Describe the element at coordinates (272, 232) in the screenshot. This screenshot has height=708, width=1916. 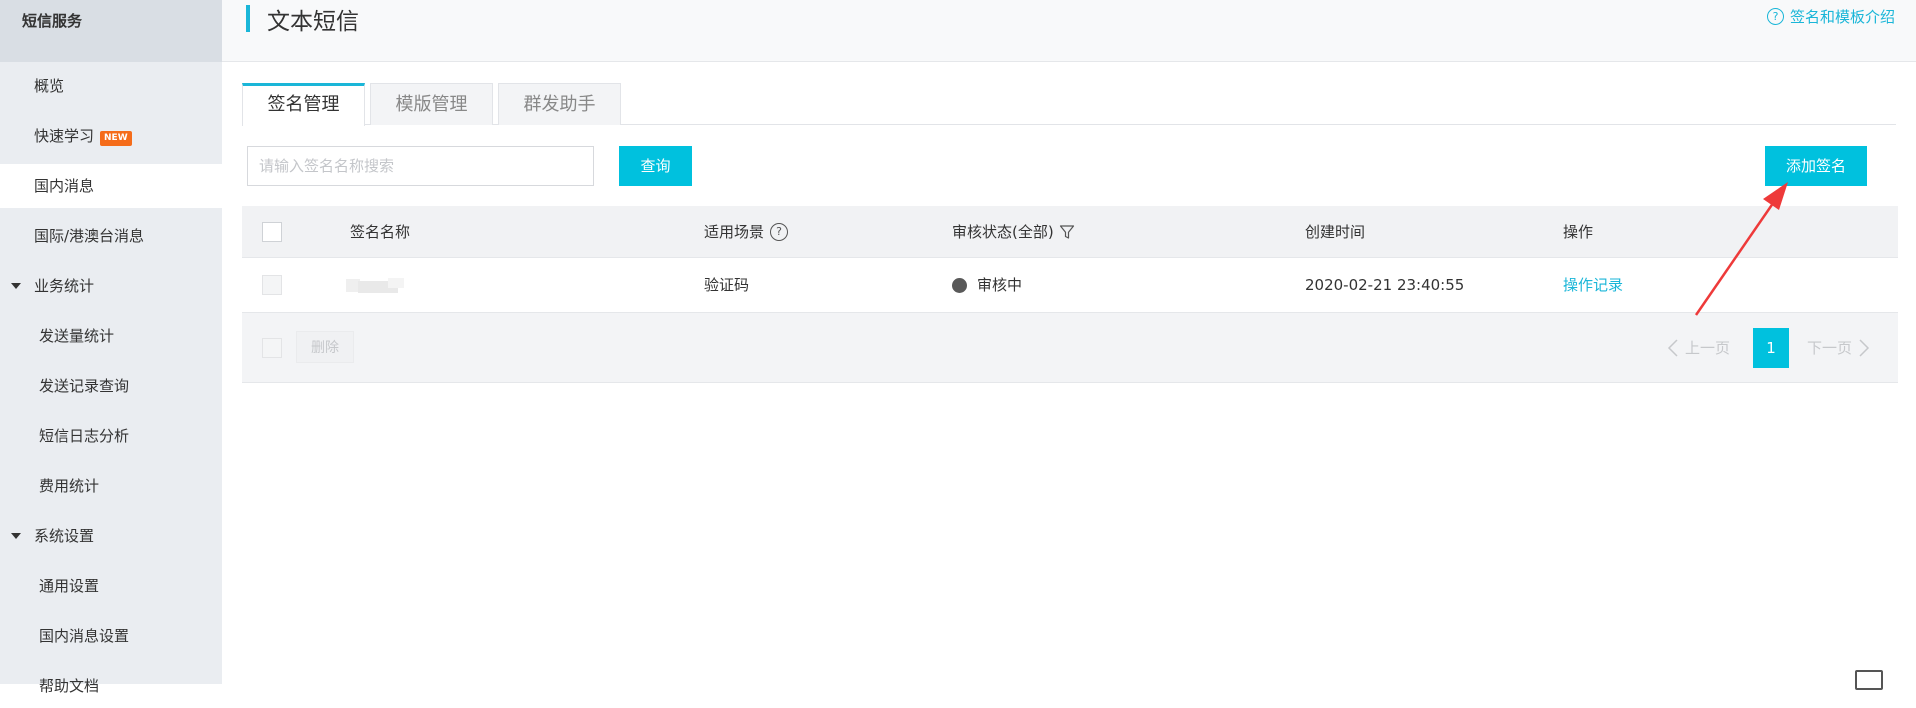
I see `select-all-checkbox` at that location.